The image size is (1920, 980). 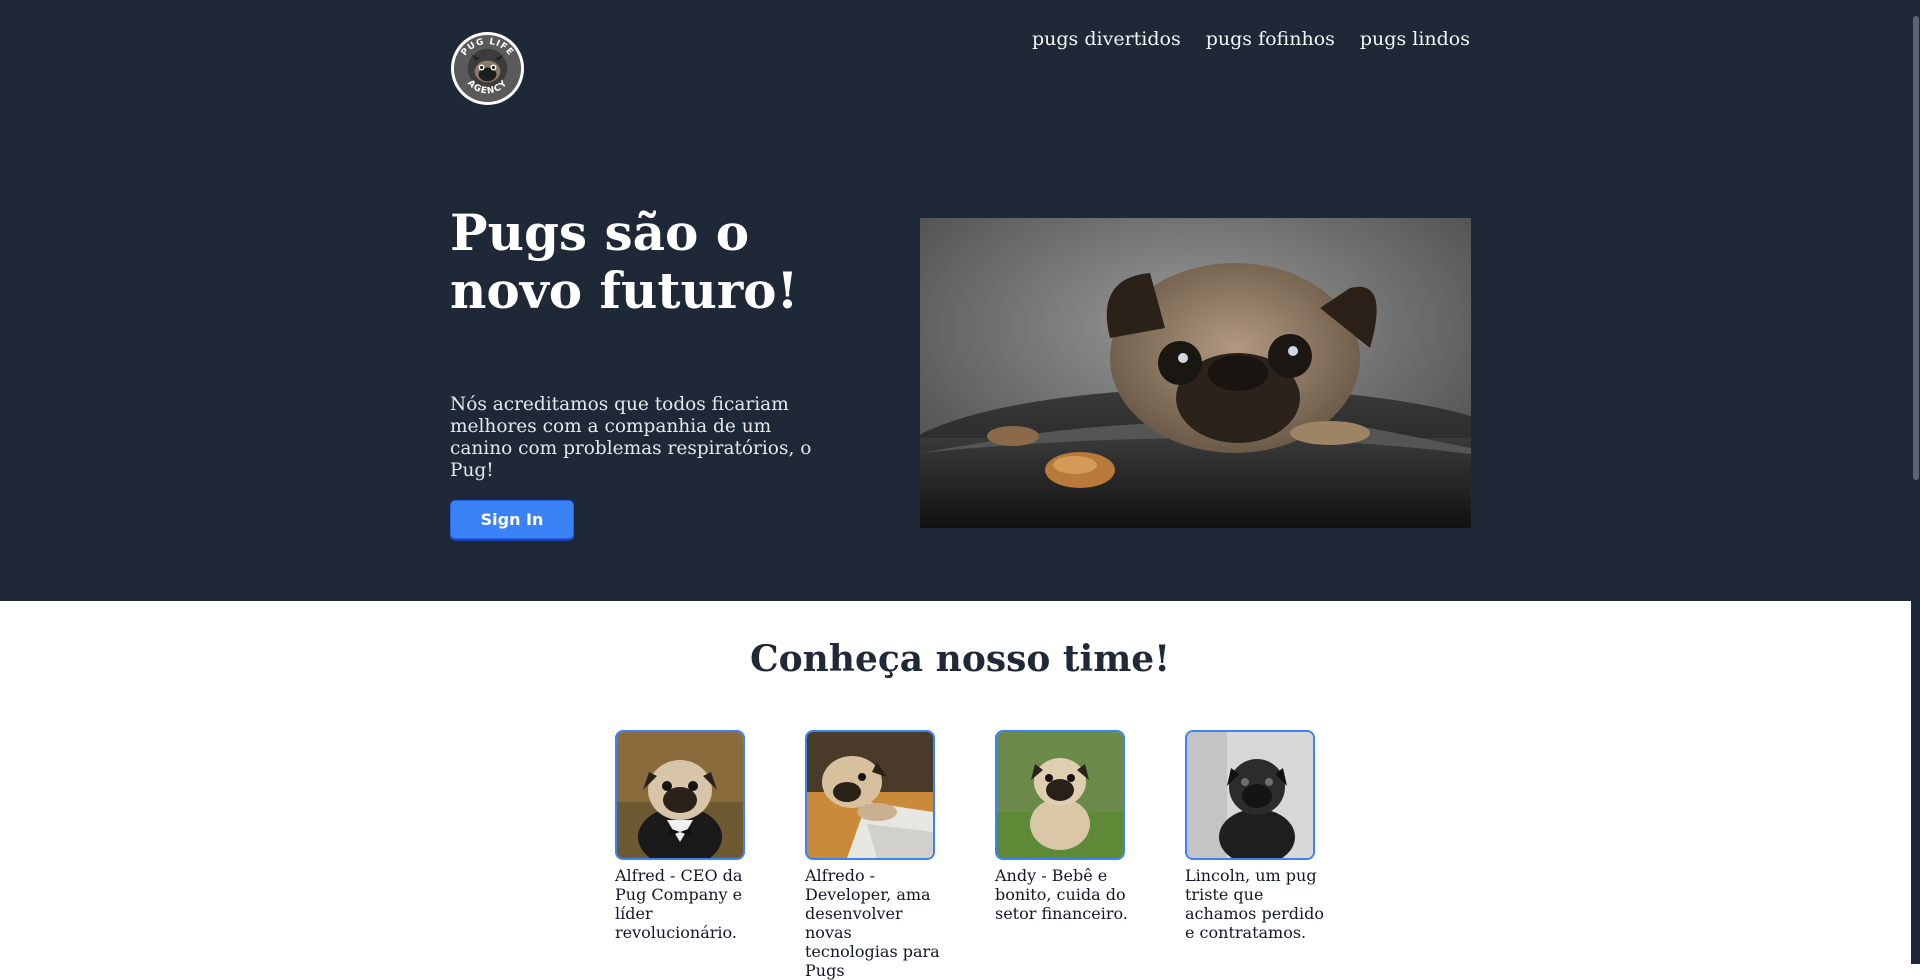 I want to click on nav-link-pugs-fofinhos: pugs fofinhos, so click(x=1270, y=39).